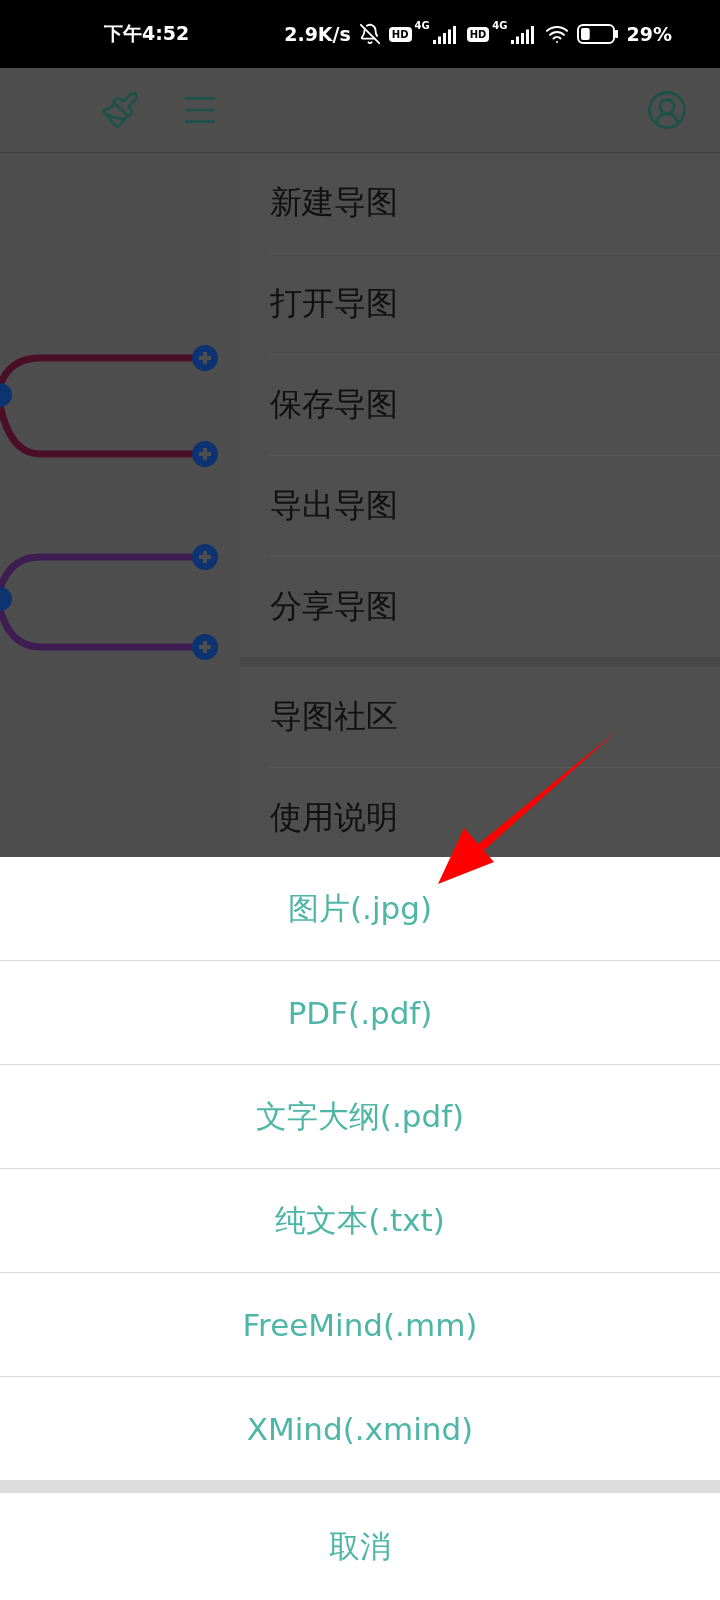  Describe the element at coordinates (360, 1117) in the screenshot. I see `export-option: 文字大纲(.pdf)` at that location.